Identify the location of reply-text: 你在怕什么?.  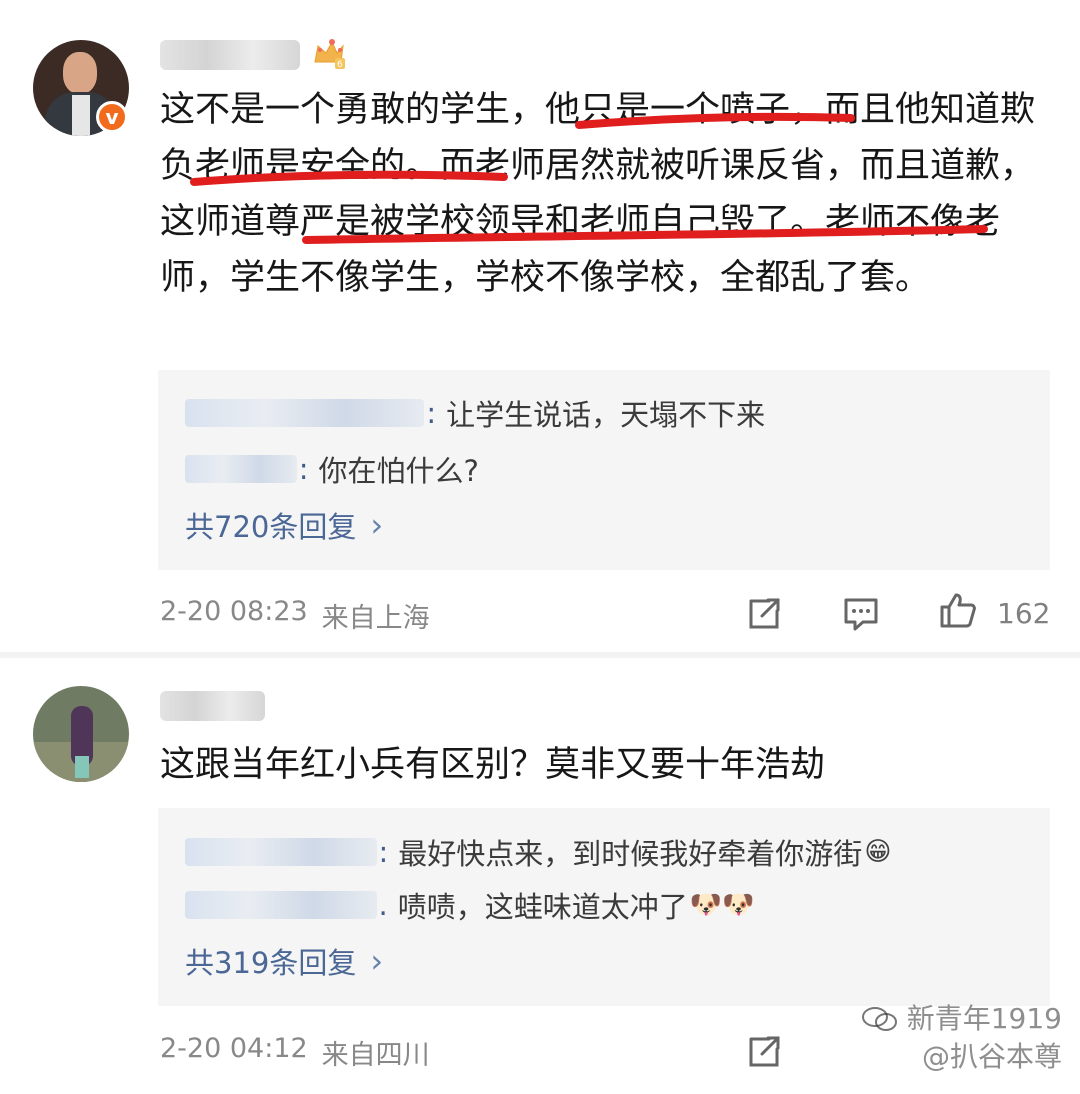
(398, 471).